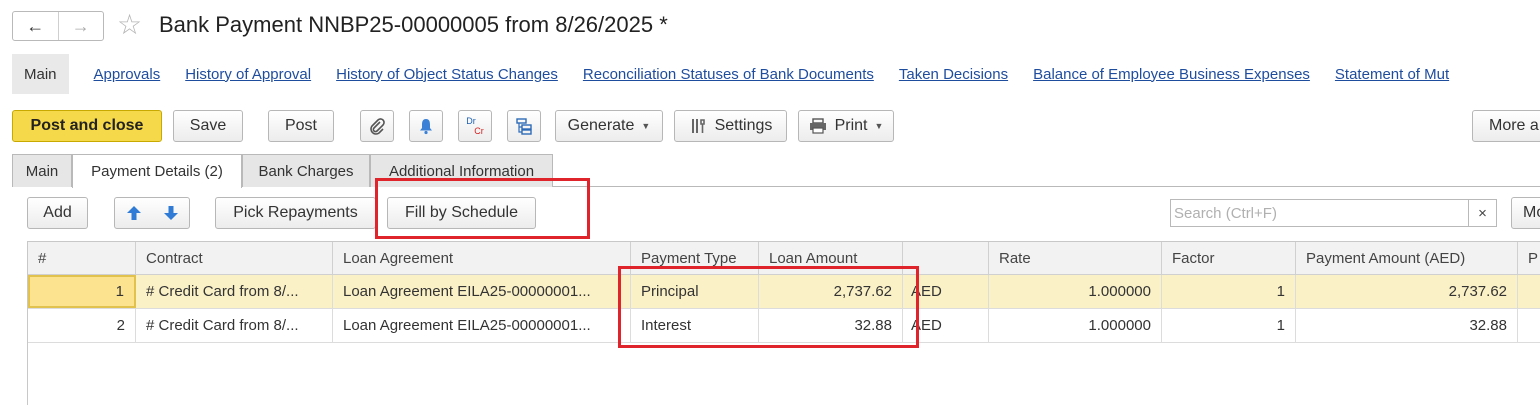 The height and width of the screenshot is (405, 1540). What do you see at coordinates (295, 213) in the screenshot?
I see `pick-repayments-button: Pick Repayments` at bounding box center [295, 213].